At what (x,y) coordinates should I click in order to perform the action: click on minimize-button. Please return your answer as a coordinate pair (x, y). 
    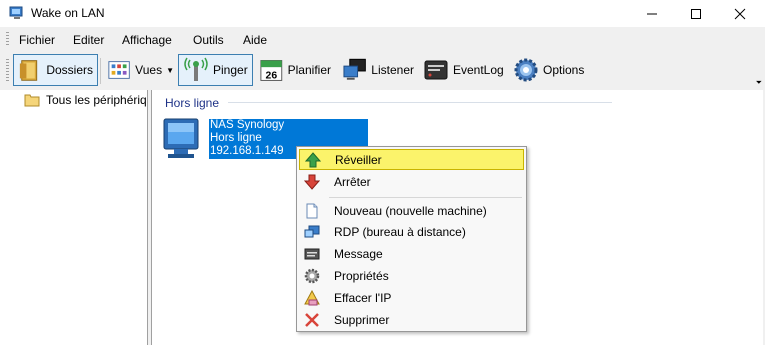
    Looking at the image, I should click on (652, 13).